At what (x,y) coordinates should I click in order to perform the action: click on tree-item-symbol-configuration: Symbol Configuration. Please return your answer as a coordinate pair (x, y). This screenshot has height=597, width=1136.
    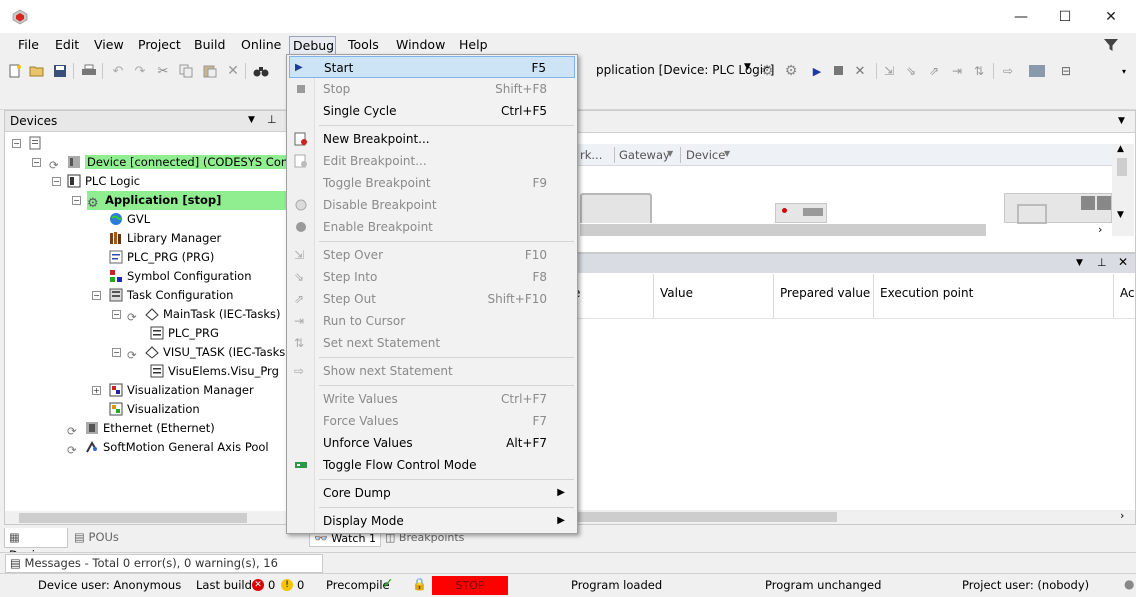
    Looking at the image, I should click on (180, 276).